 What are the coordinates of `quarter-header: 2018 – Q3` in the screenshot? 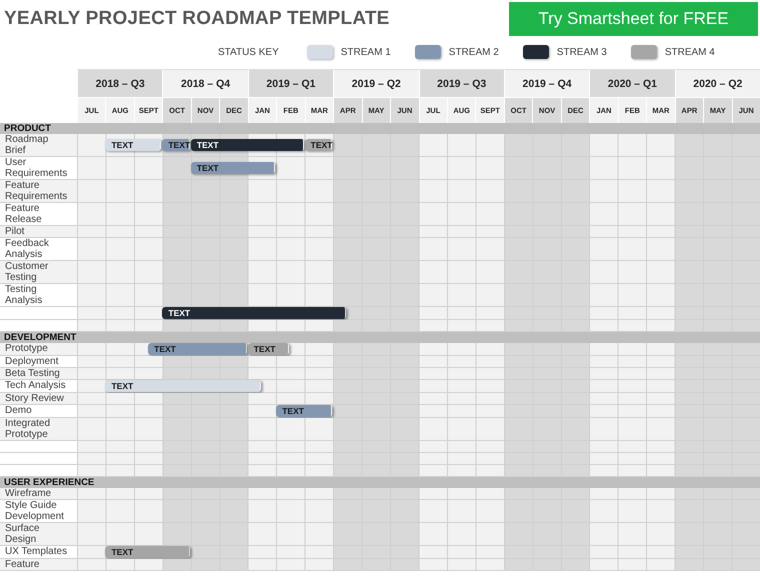 It's located at (119, 83).